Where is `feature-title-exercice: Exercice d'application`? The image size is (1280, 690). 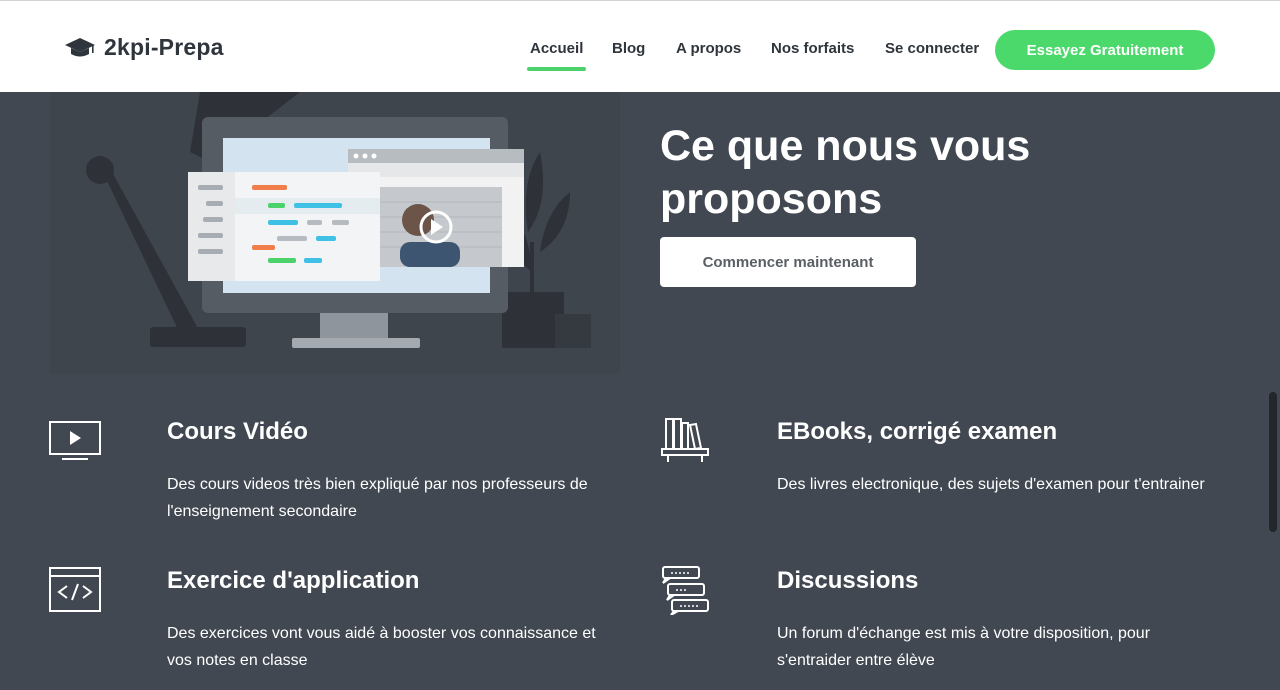 feature-title-exercice: Exercice d'application is located at coordinates (293, 580).